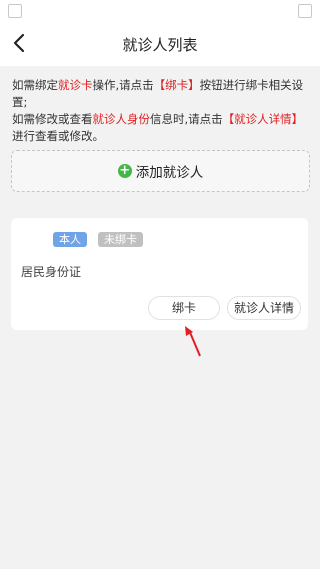 Image resolution: width=320 pixels, height=569 pixels. What do you see at coordinates (124, 170) in the screenshot?
I see `plus-circle-icon: +` at bounding box center [124, 170].